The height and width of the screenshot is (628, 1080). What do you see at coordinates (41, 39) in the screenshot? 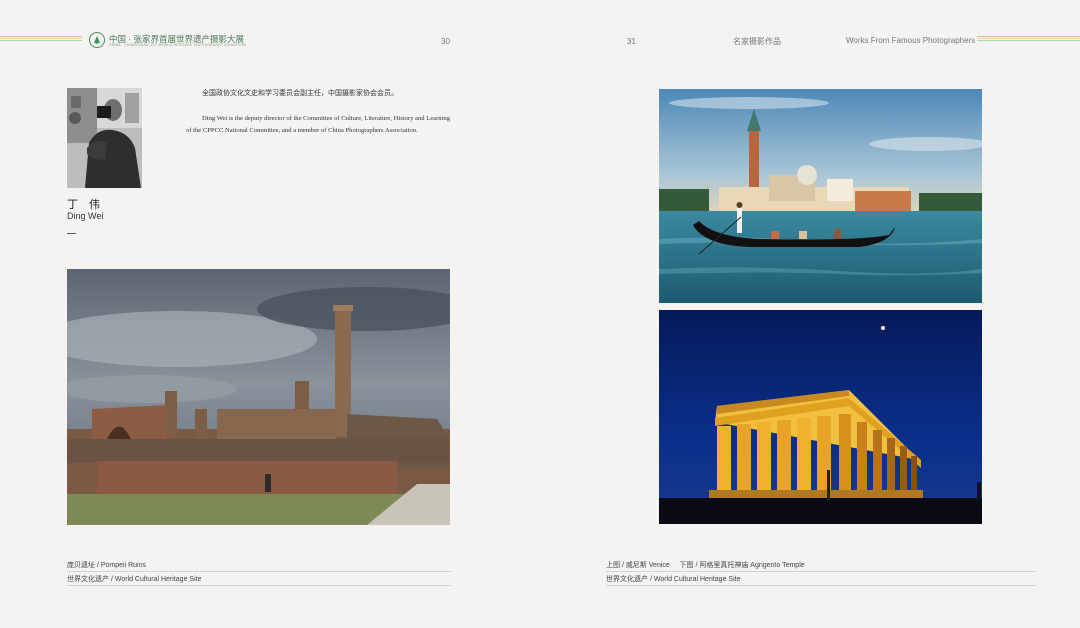
I see `header-color-stripe-left` at bounding box center [41, 39].